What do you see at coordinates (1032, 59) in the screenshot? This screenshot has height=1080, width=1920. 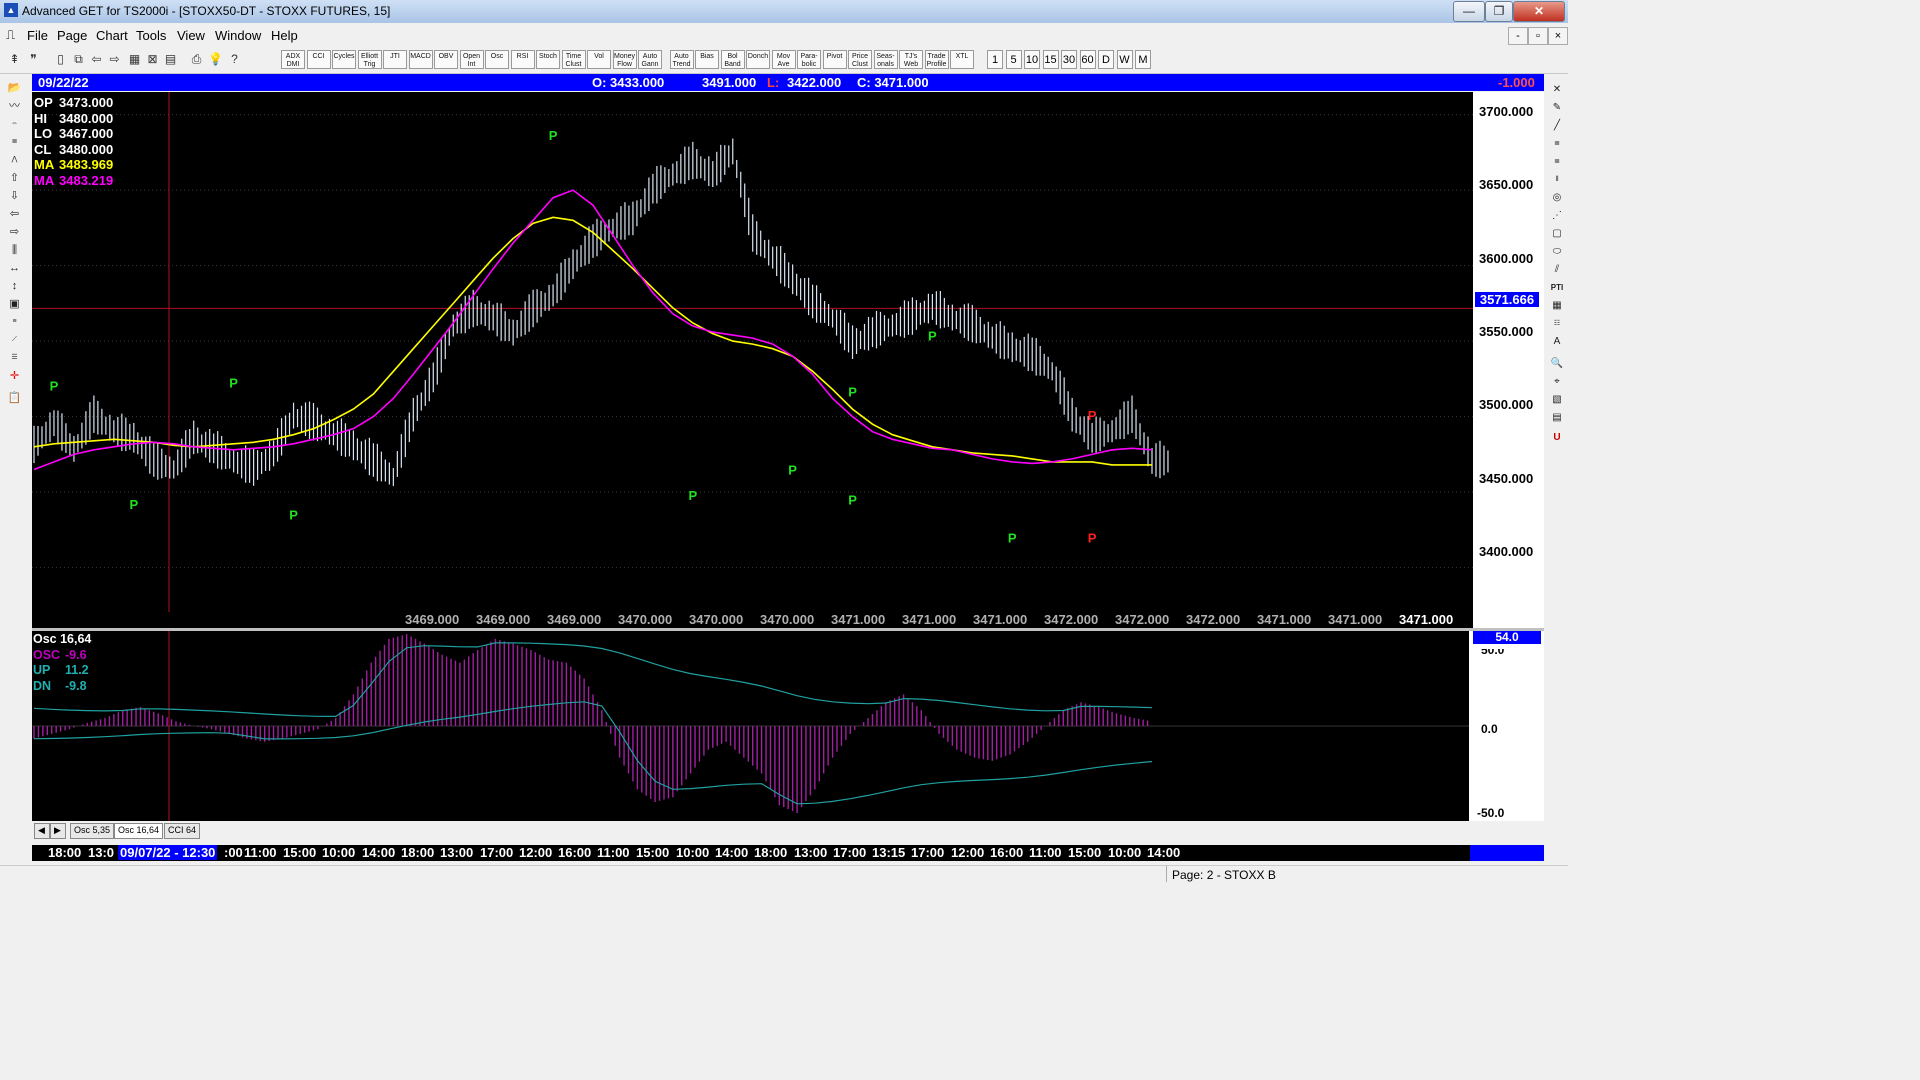 I see `period-button-10: 10` at bounding box center [1032, 59].